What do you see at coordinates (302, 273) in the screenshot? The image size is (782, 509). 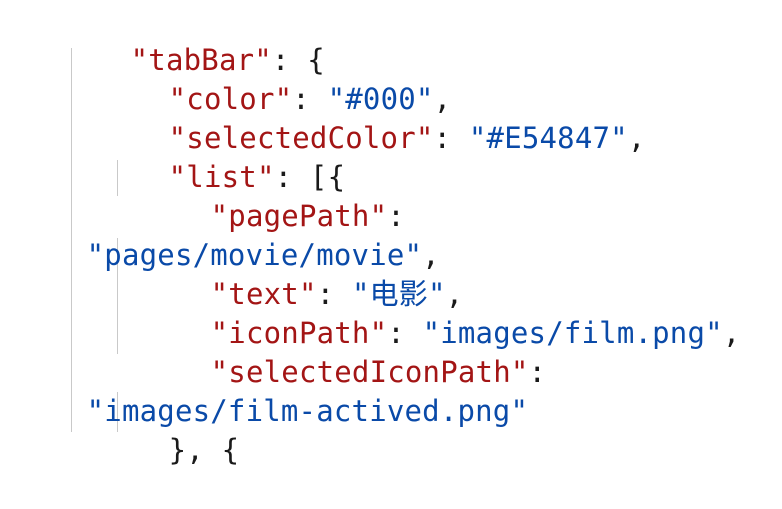 I see `code-line-text: "text": "电影",` at bounding box center [302, 273].